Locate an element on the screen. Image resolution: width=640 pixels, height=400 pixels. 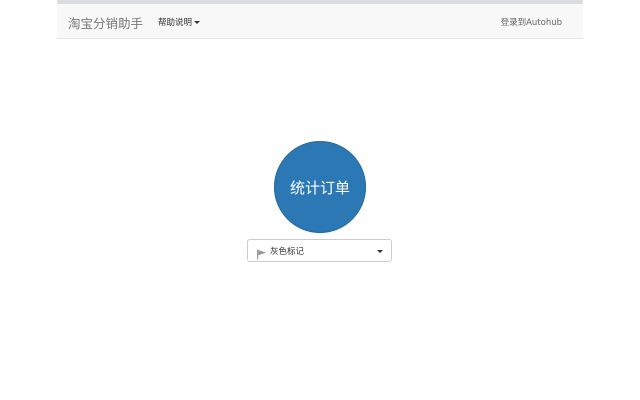
caret-down-icon is located at coordinates (197, 22).